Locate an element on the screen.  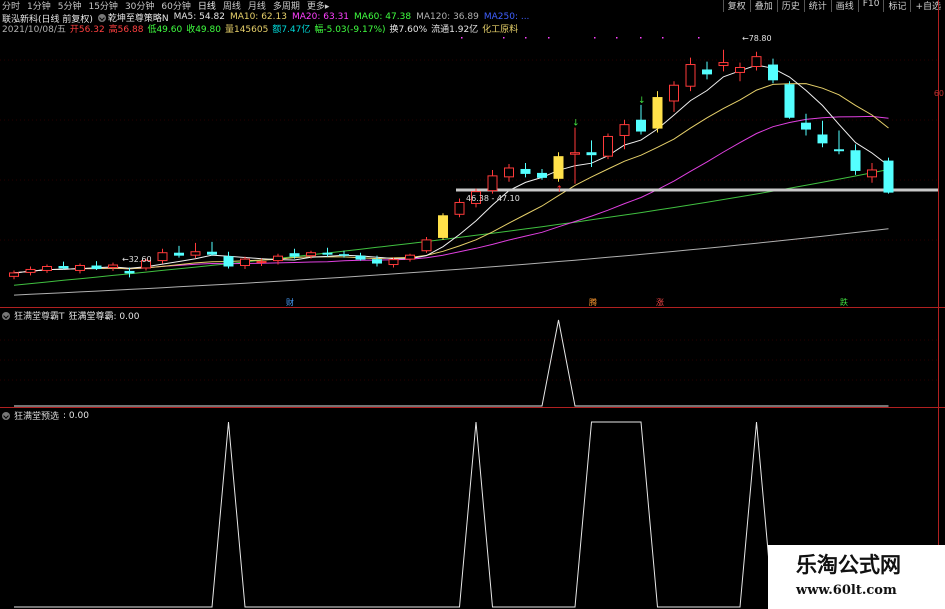
panel2-value: 狂满堂尊霸: 0.00 is located at coordinates (104, 317).